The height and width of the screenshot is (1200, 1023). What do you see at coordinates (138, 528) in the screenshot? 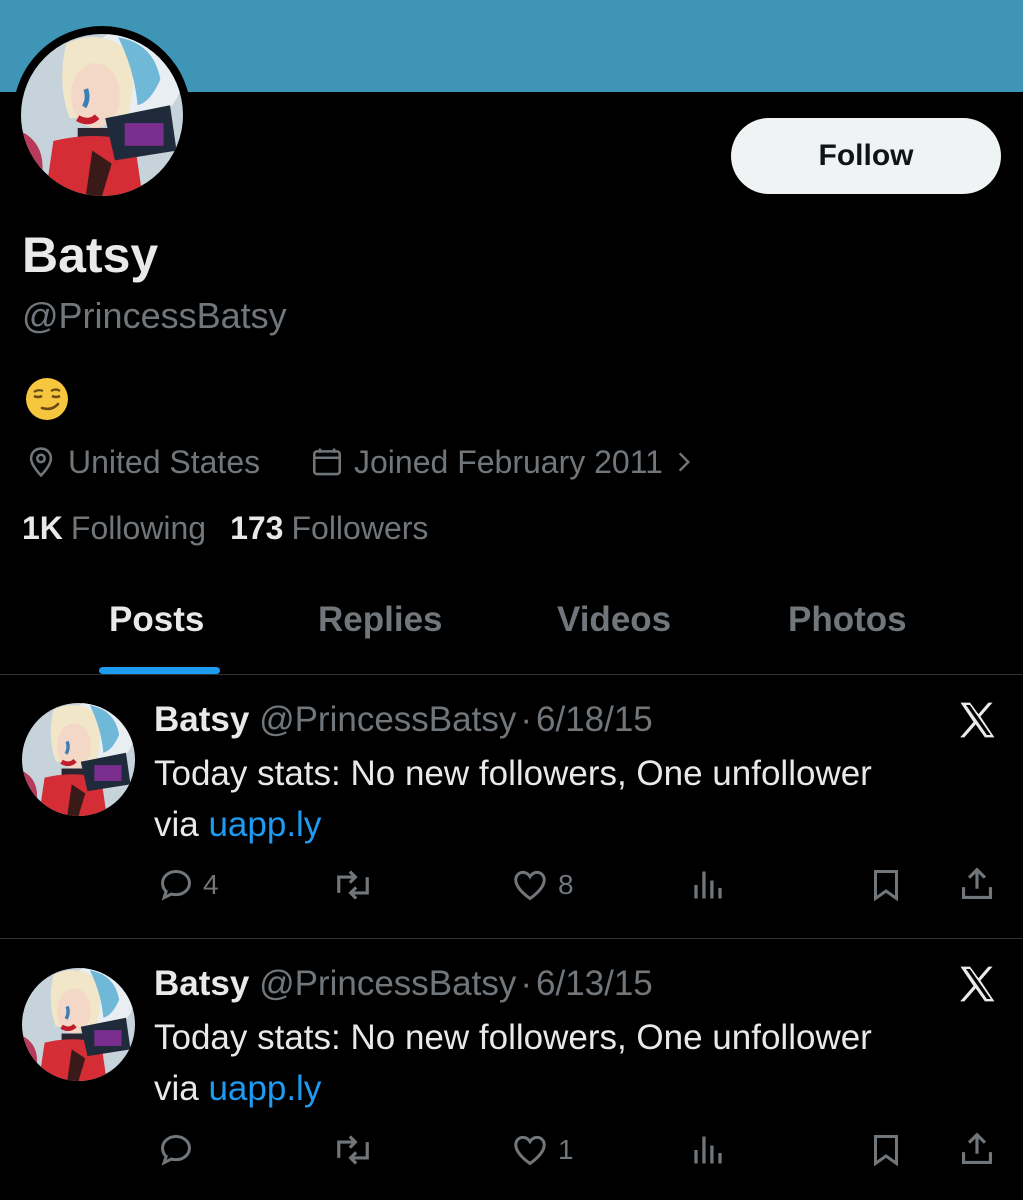
I see `following-label: Following` at bounding box center [138, 528].